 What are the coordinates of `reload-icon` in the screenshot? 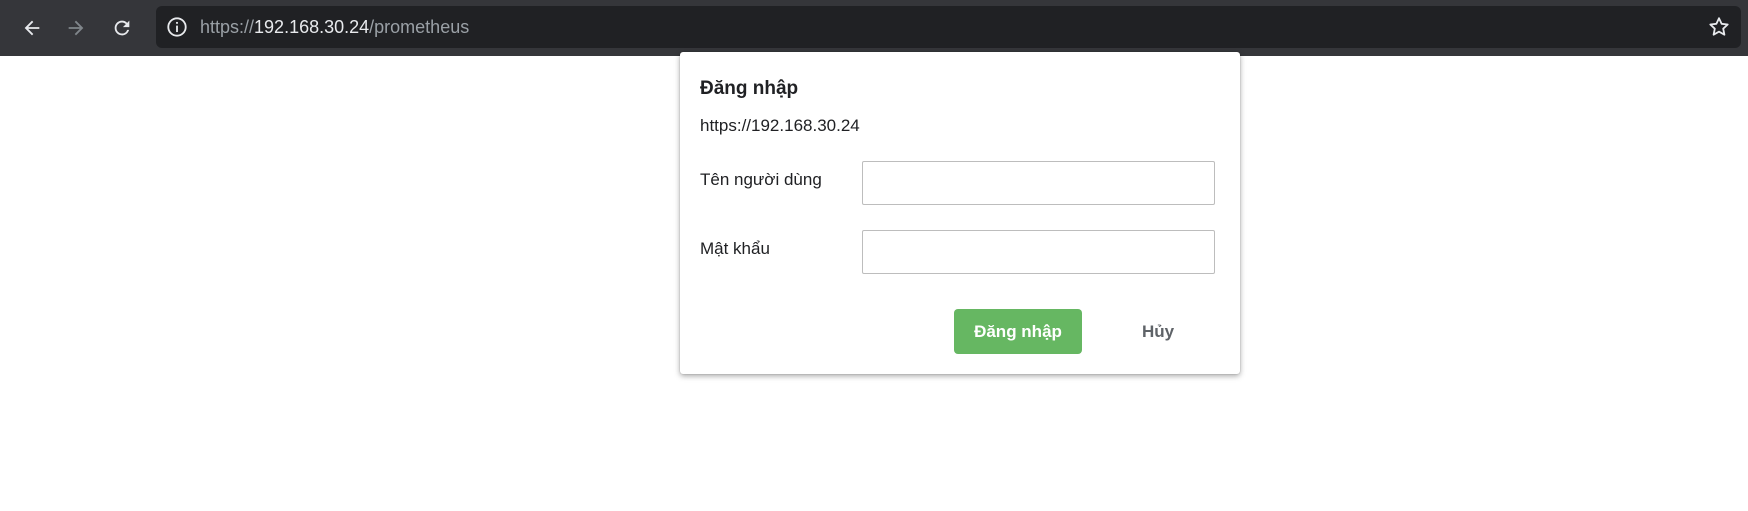 It's located at (122, 28).